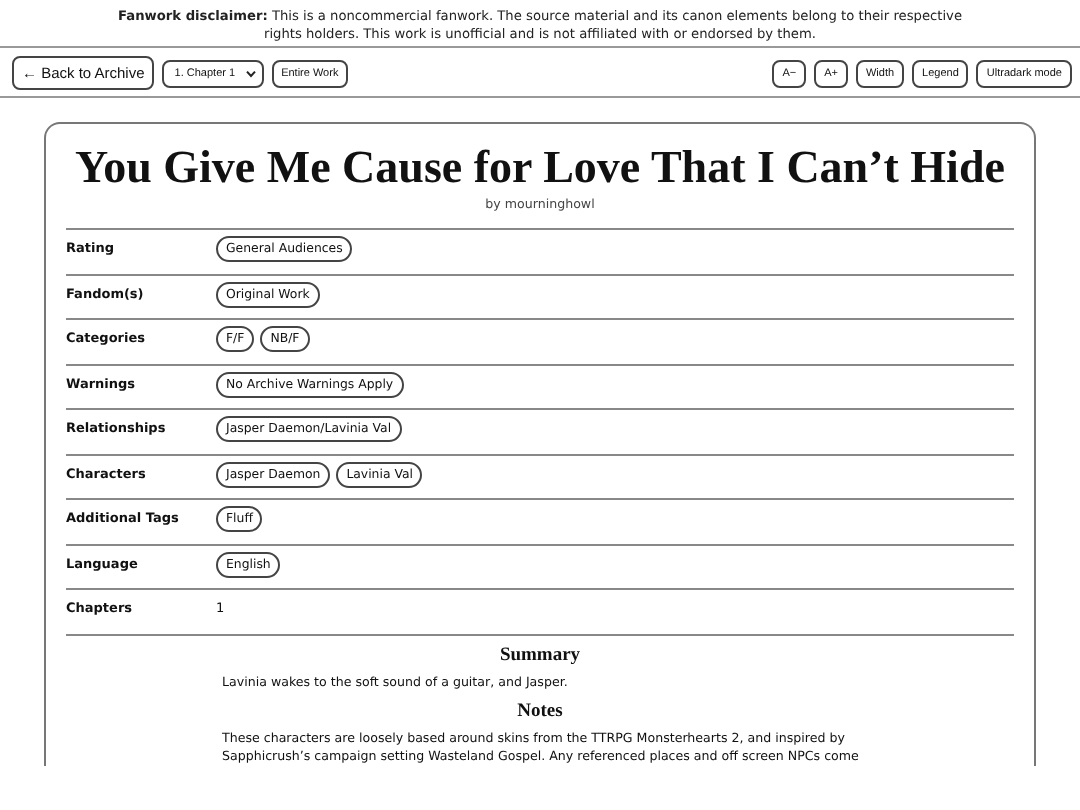 The height and width of the screenshot is (810, 1080). What do you see at coordinates (540, 656) in the screenshot?
I see `section-heading: Summary` at bounding box center [540, 656].